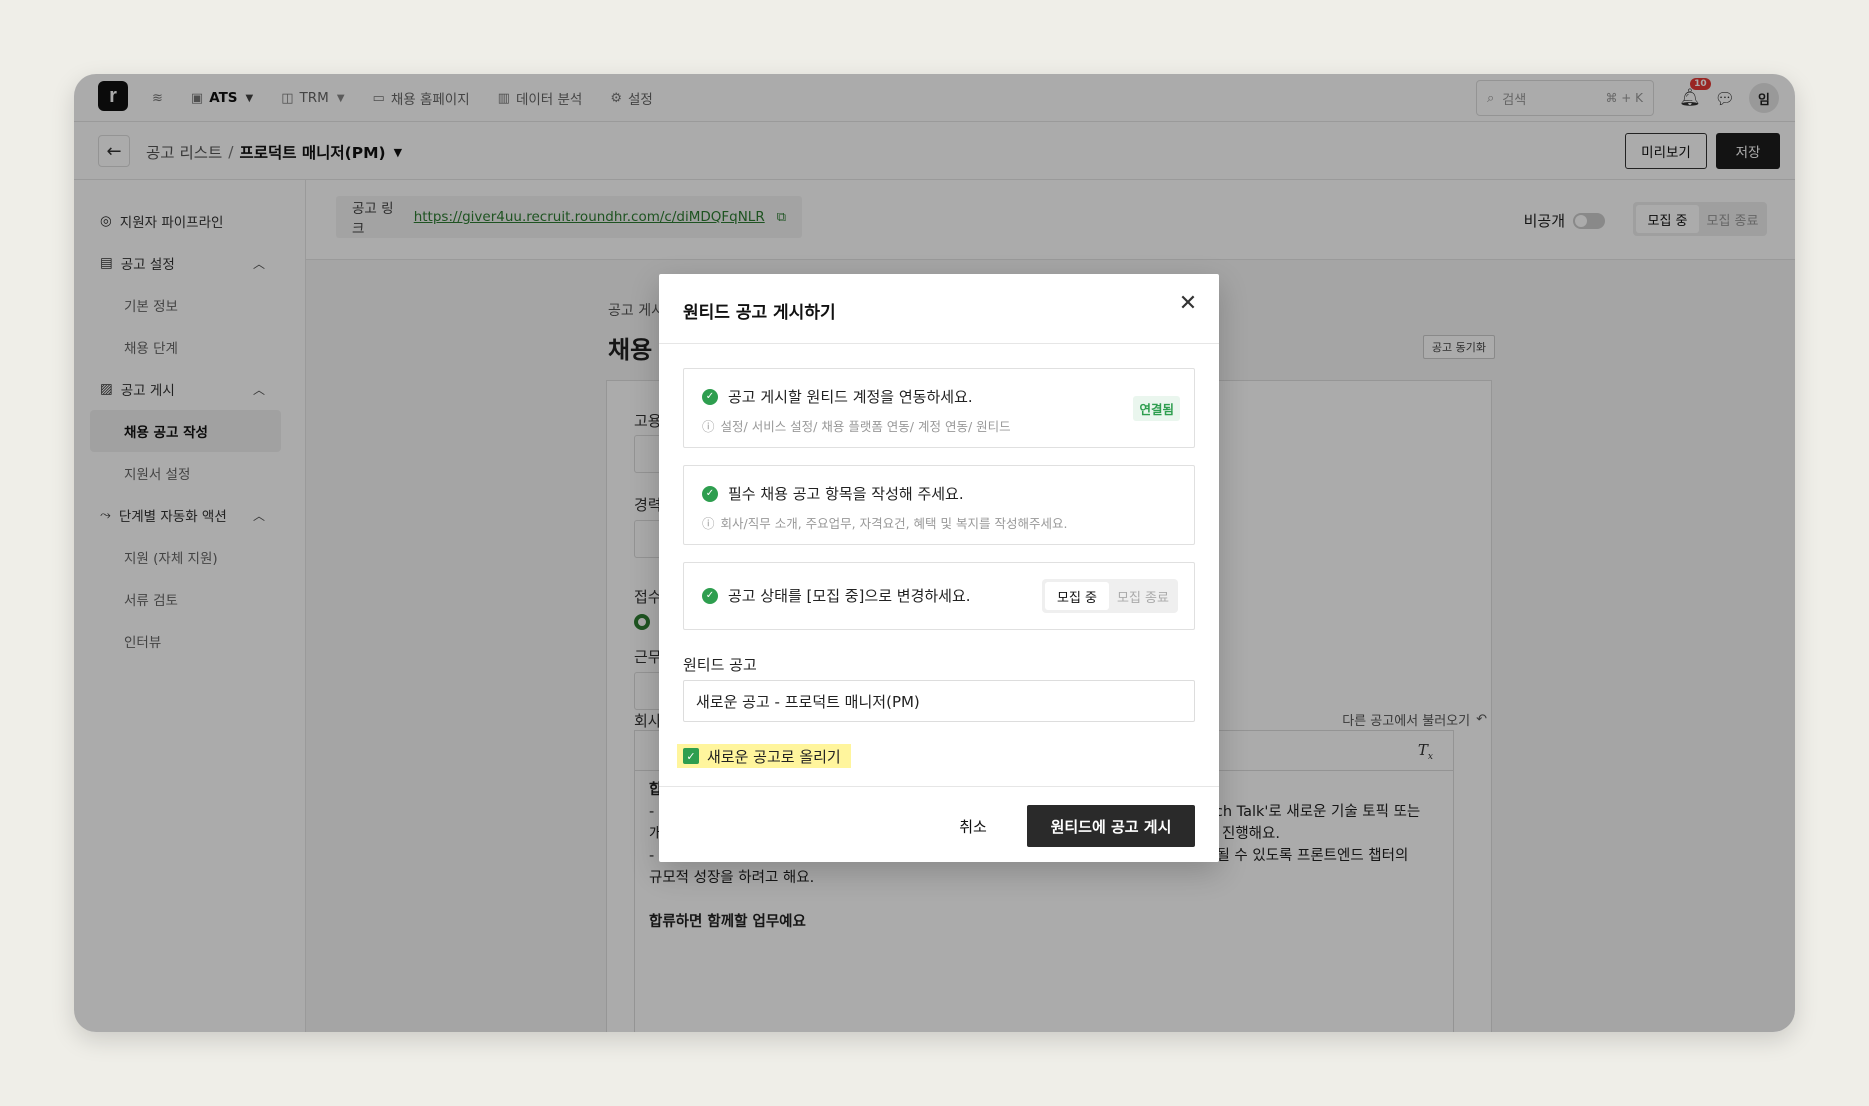 The height and width of the screenshot is (1106, 1869). I want to click on publish-wanted-button: 원티드에 공고 게시, so click(1111, 826).